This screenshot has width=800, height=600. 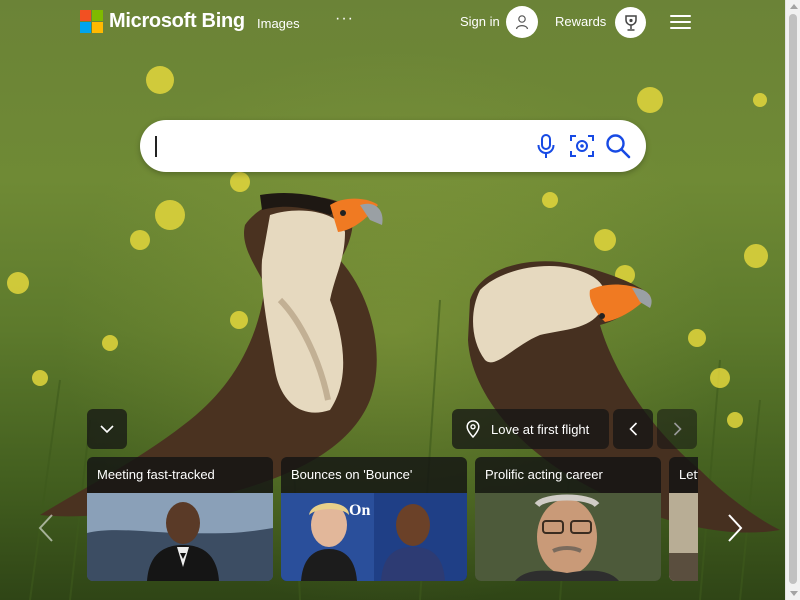 I want to click on scroll-thumb, so click(x=793, y=299).